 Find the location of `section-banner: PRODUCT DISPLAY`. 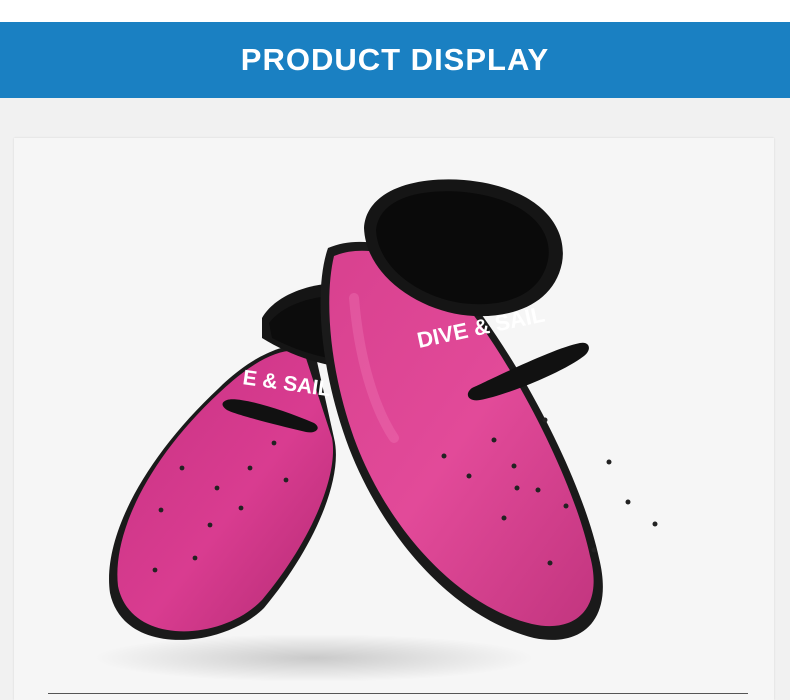

section-banner: PRODUCT DISPLAY is located at coordinates (395, 60).